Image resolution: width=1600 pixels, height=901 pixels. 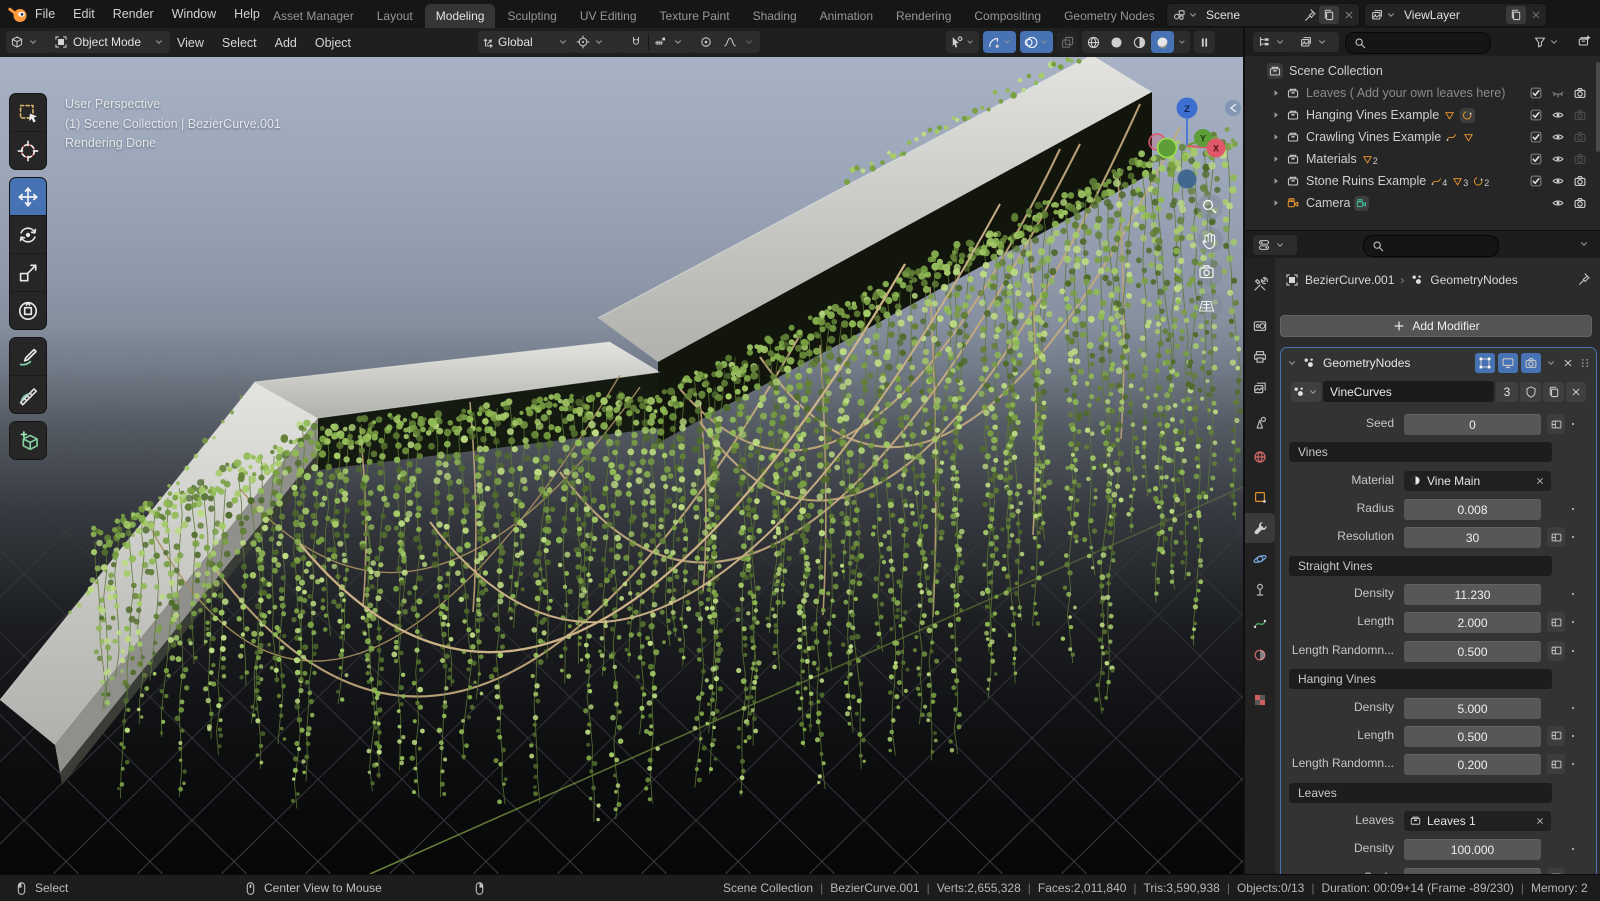 What do you see at coordinates (1306, 391) in the screenshot?
I see `node-group-browse-button` at bounding box center [1306, 391].